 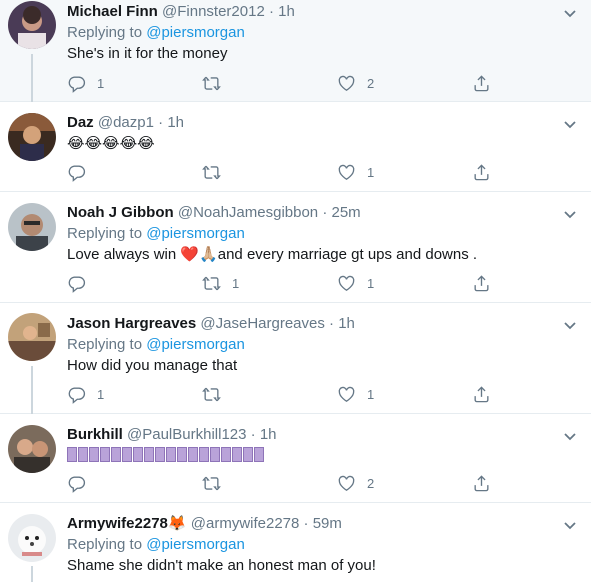 What do you see at coordinates (329, 483) in the screenshot?
I see `tweet-actions: 2` at bounding box center [329, 483].